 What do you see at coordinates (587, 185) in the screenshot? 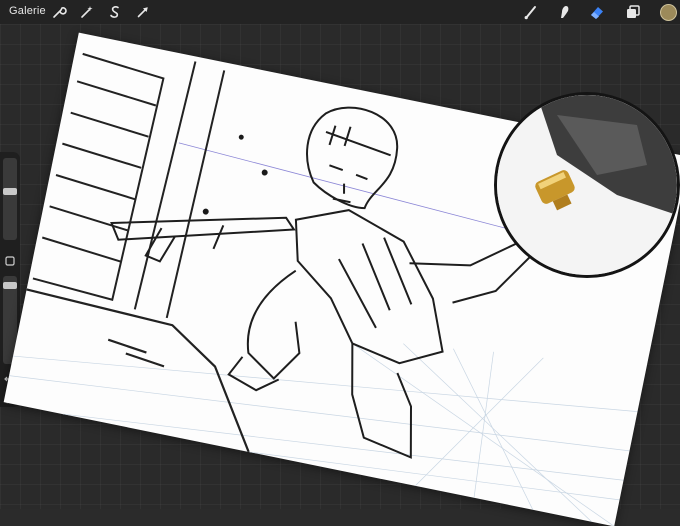
I see `color-picker-loupe` at bounding box center [587, 185].